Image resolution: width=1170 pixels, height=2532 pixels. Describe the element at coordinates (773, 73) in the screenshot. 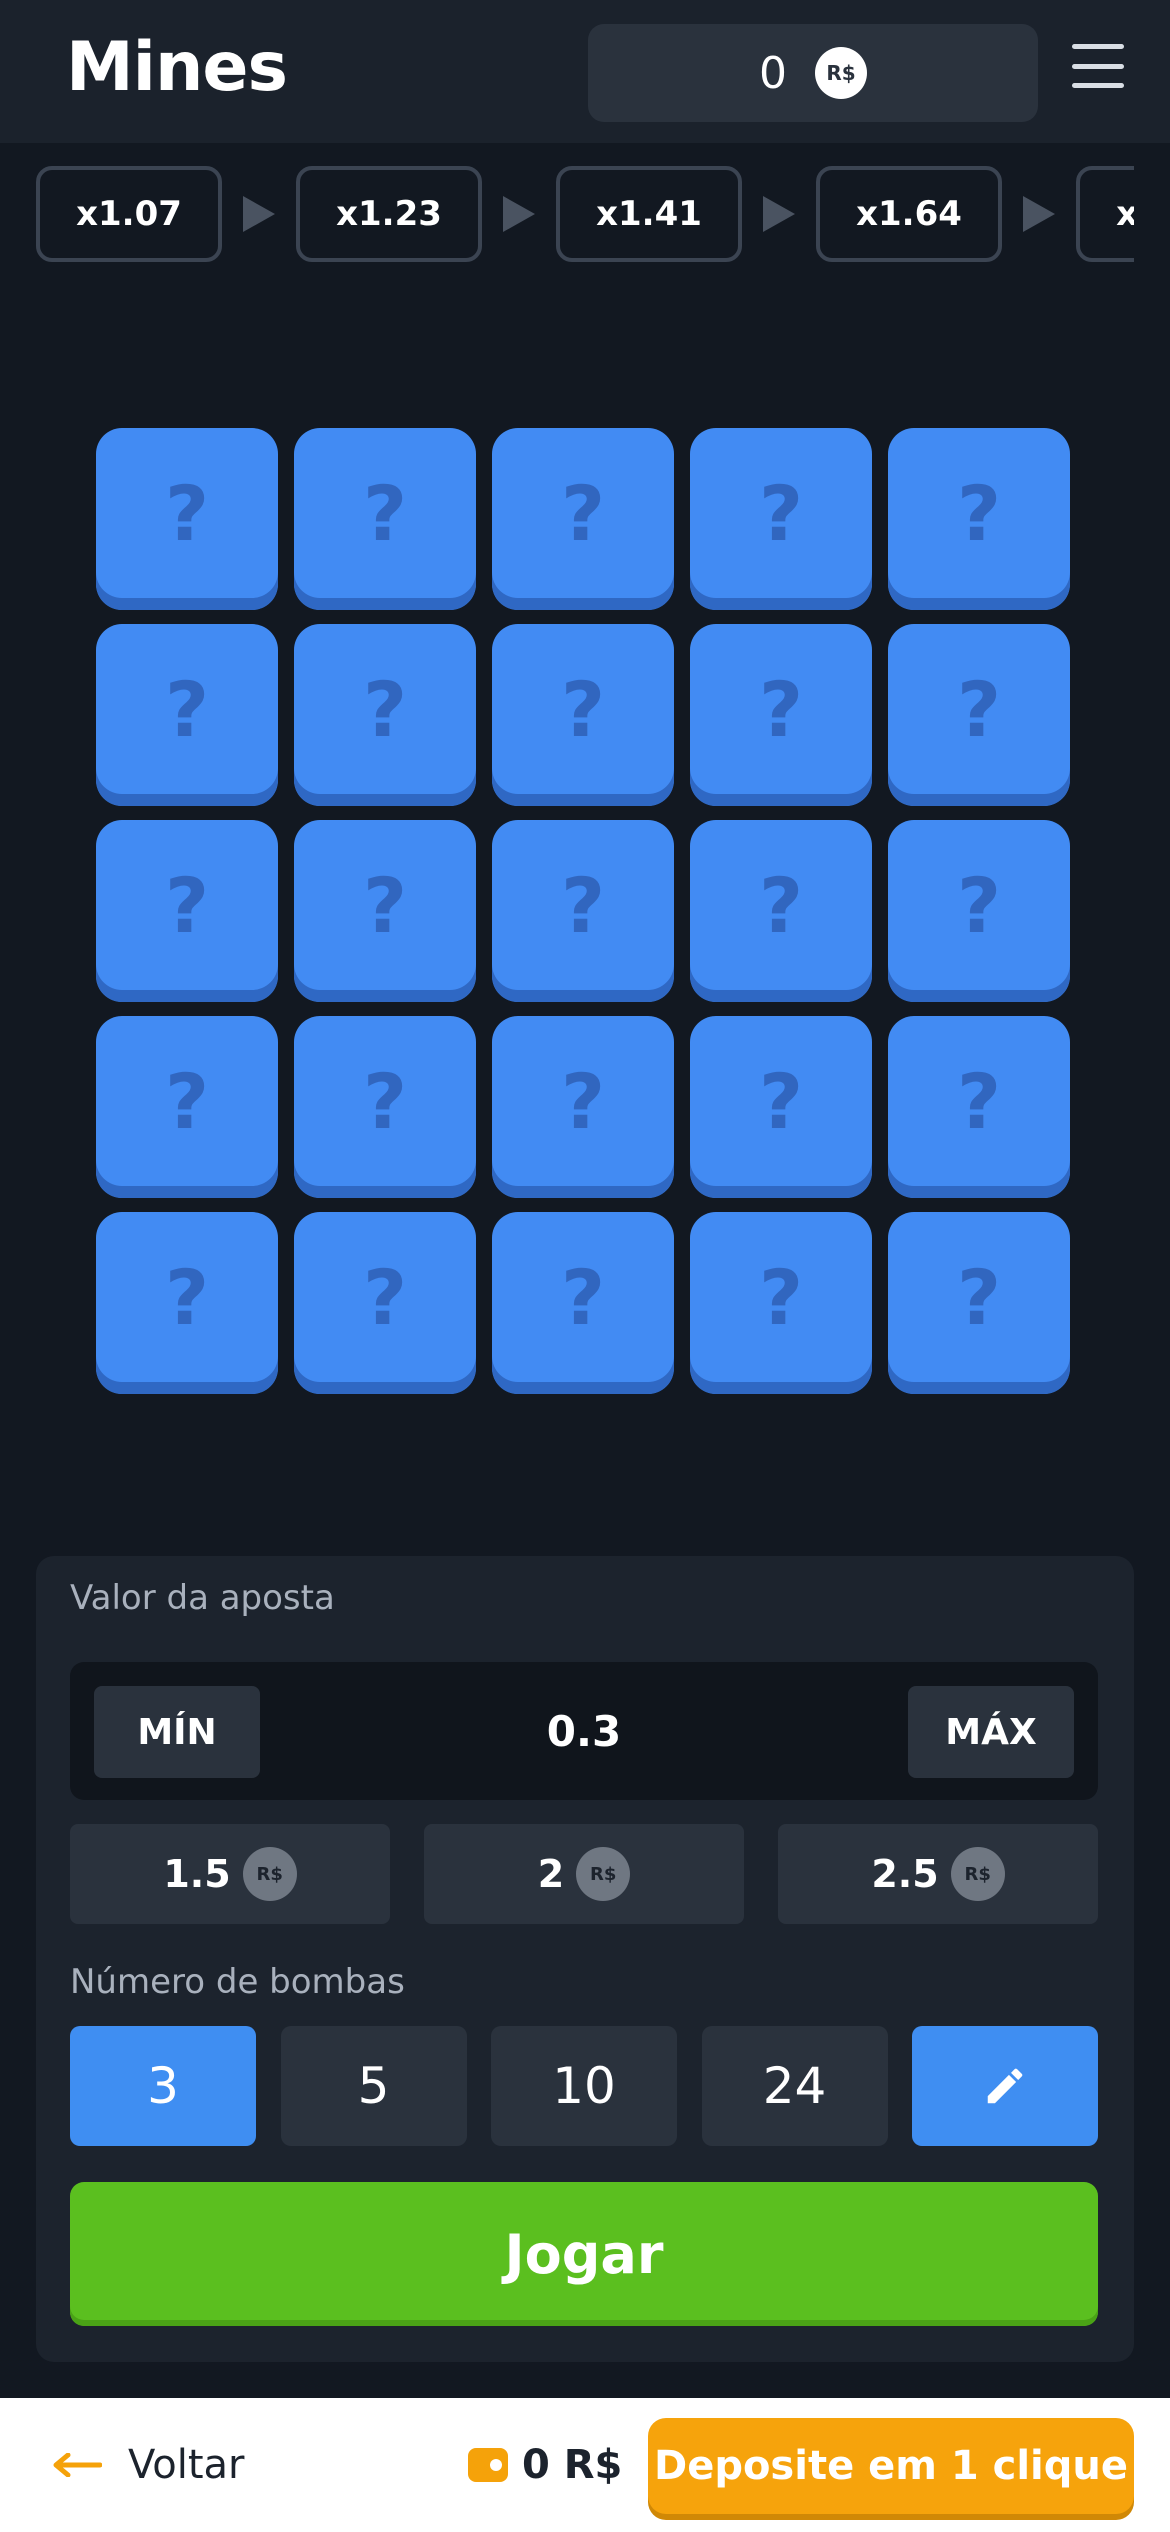

I see `balance-value: 0` at that location.